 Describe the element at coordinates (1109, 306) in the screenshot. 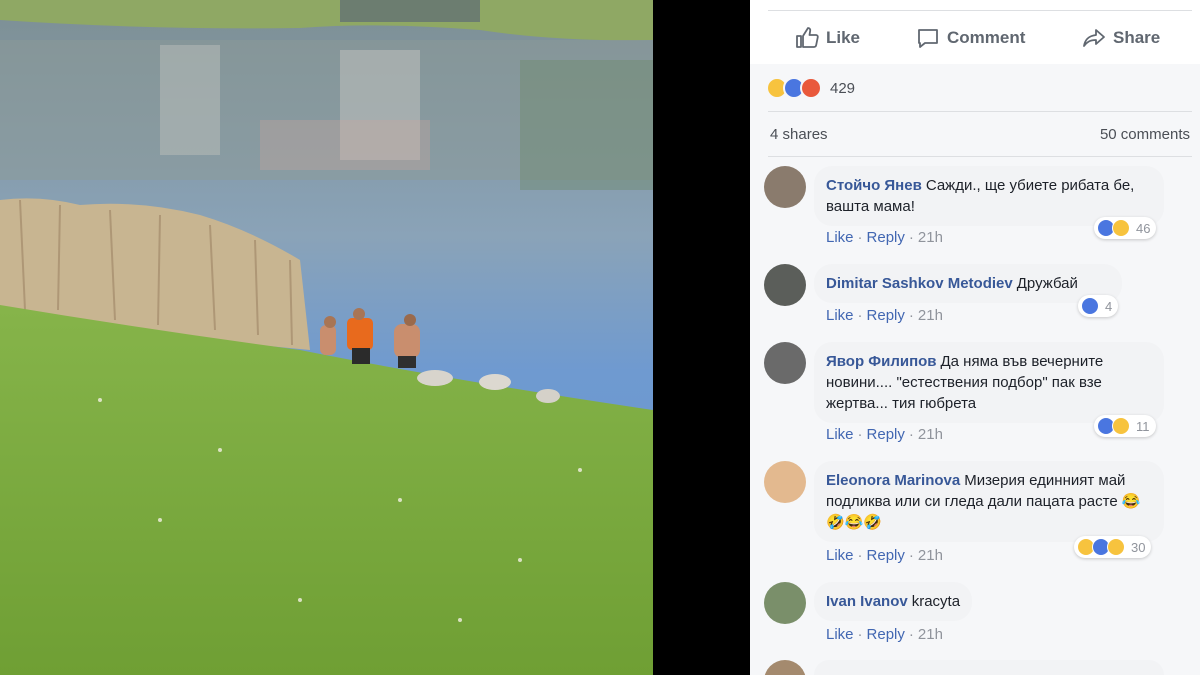

I see `reaction-count: 4` at that location.